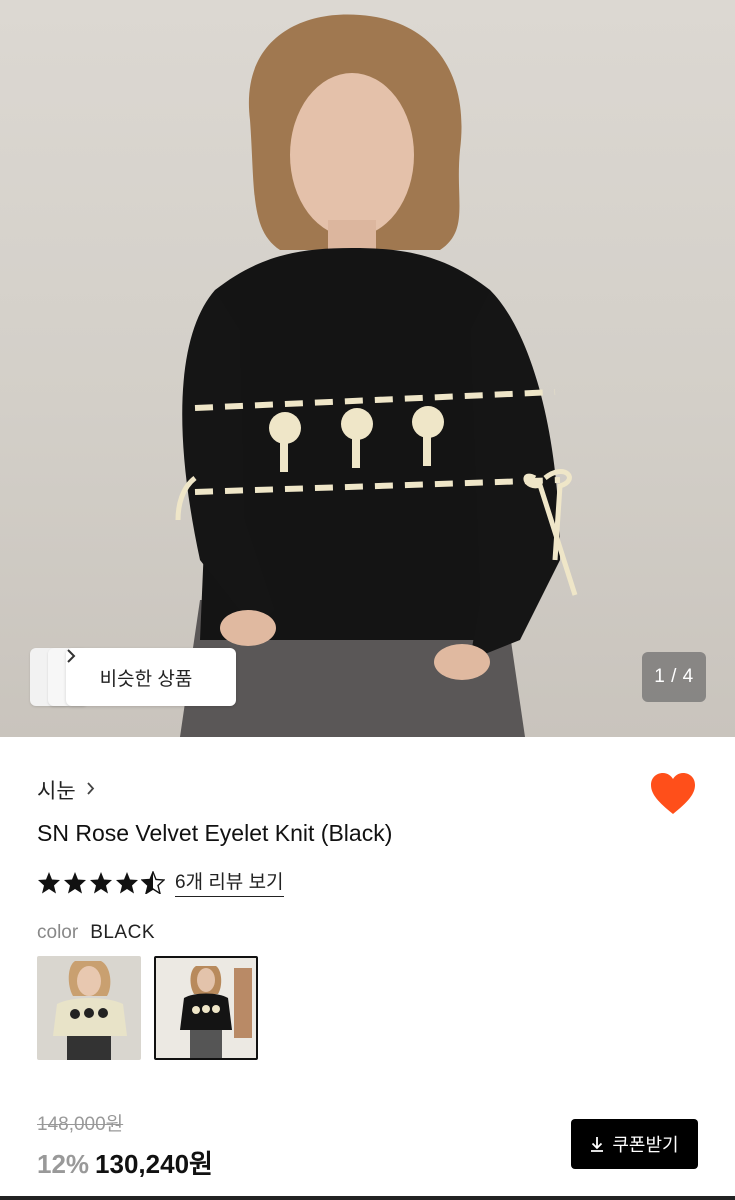 The height and width of the screenshot is (1200, 735). I want to click on original-price: 148,000원, so click(80, 1124).